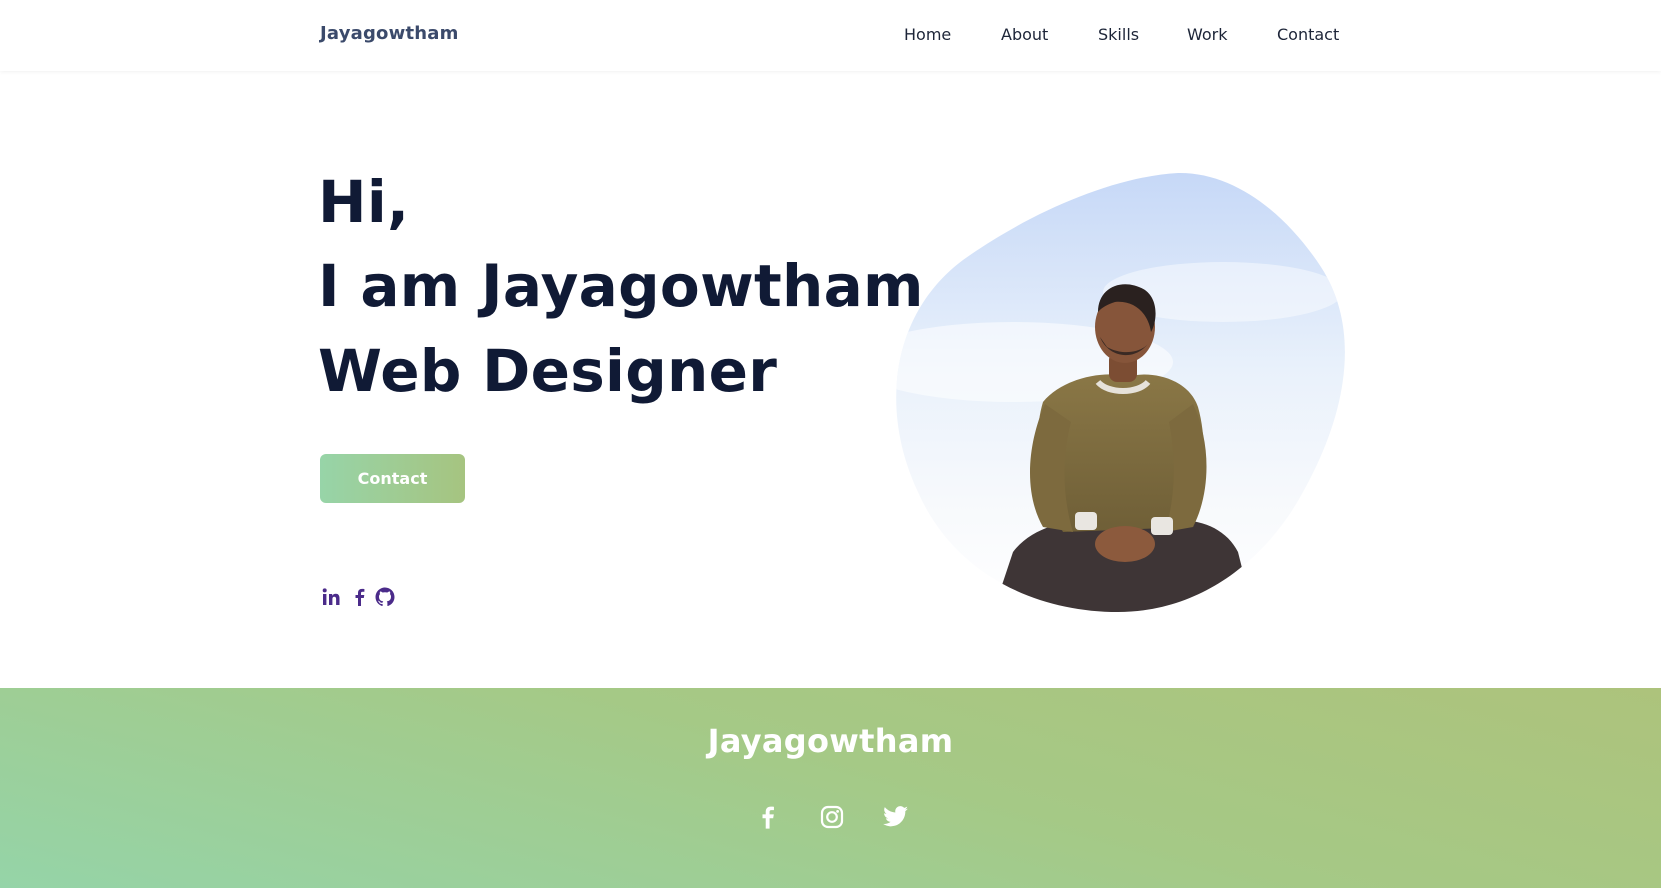  I want to click on footer-twitter-icon, so click(896, 817).